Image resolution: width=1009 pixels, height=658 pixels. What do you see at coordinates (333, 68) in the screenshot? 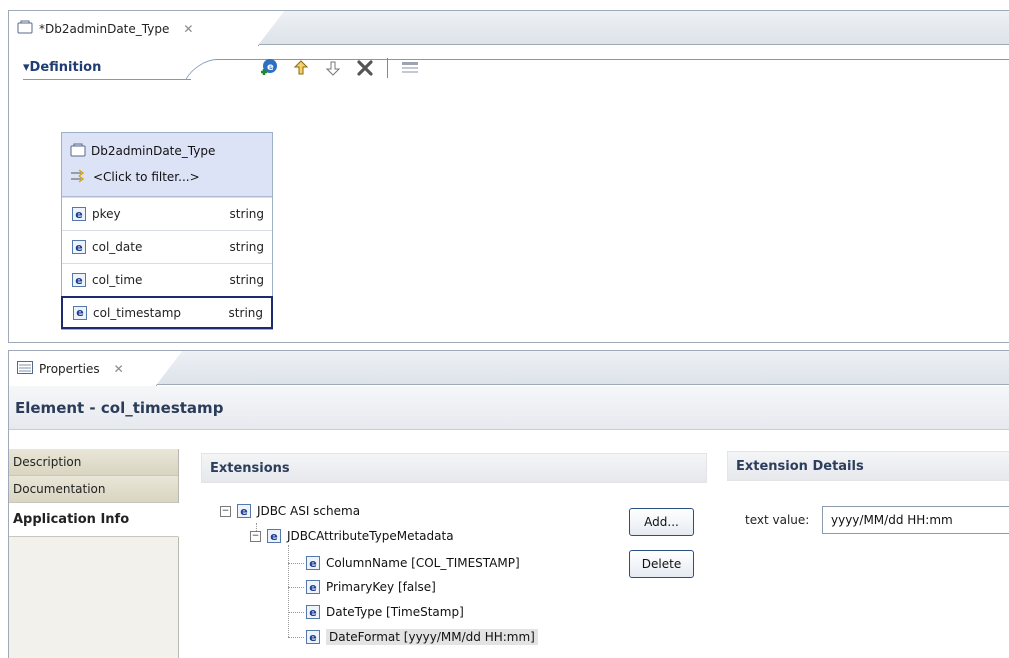
I see `move-down-icon` at bounding box center [333, 68].